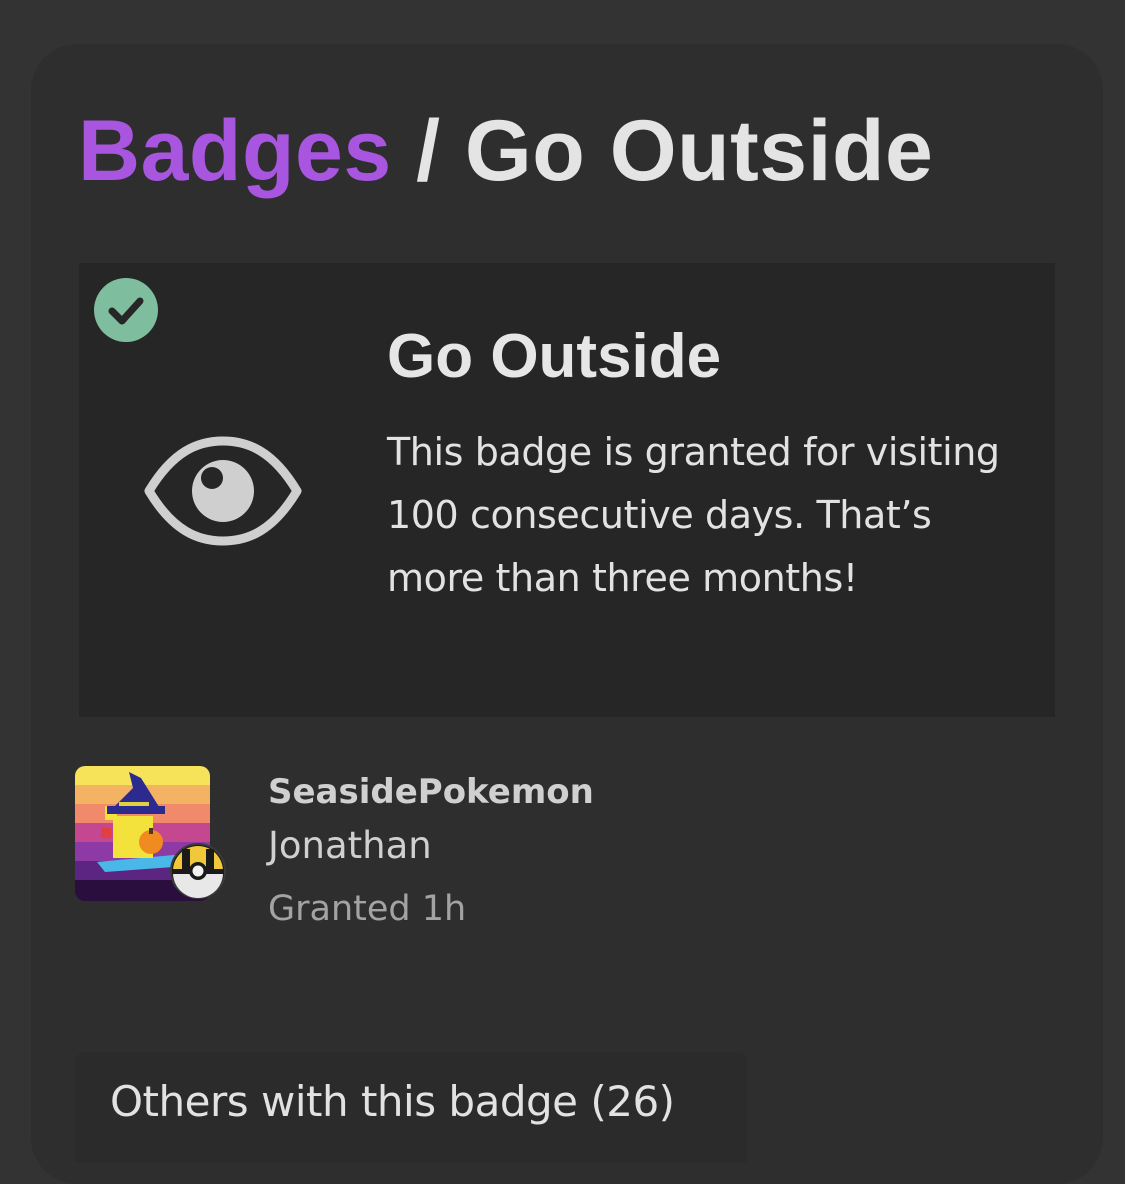  I want to click on others-with-badge-tab: Others with this badge (26), so click(411, 1107).